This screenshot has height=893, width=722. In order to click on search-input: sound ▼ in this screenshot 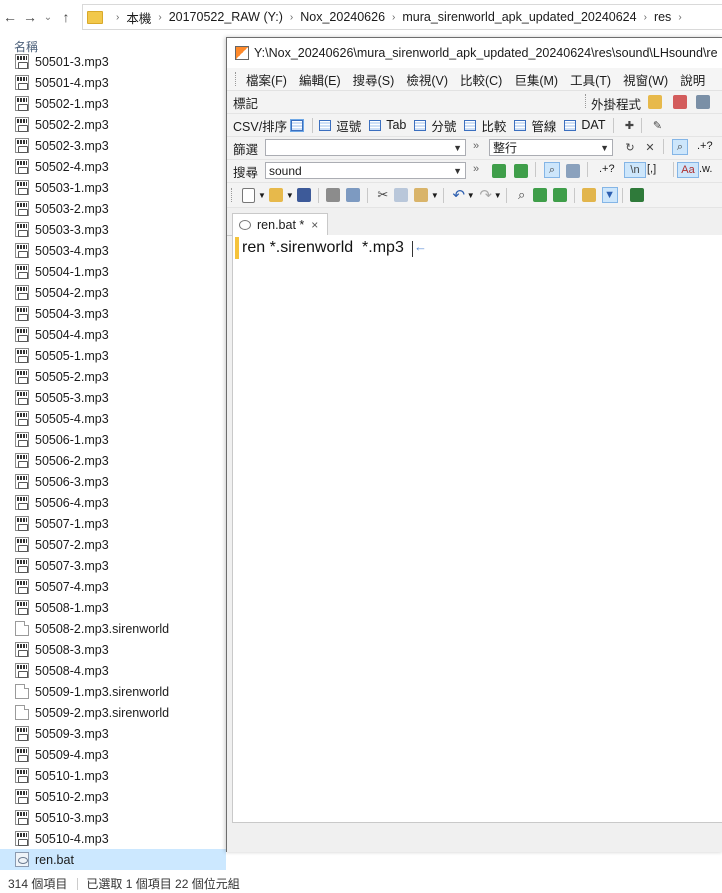, I will do `click(365, 170)`.